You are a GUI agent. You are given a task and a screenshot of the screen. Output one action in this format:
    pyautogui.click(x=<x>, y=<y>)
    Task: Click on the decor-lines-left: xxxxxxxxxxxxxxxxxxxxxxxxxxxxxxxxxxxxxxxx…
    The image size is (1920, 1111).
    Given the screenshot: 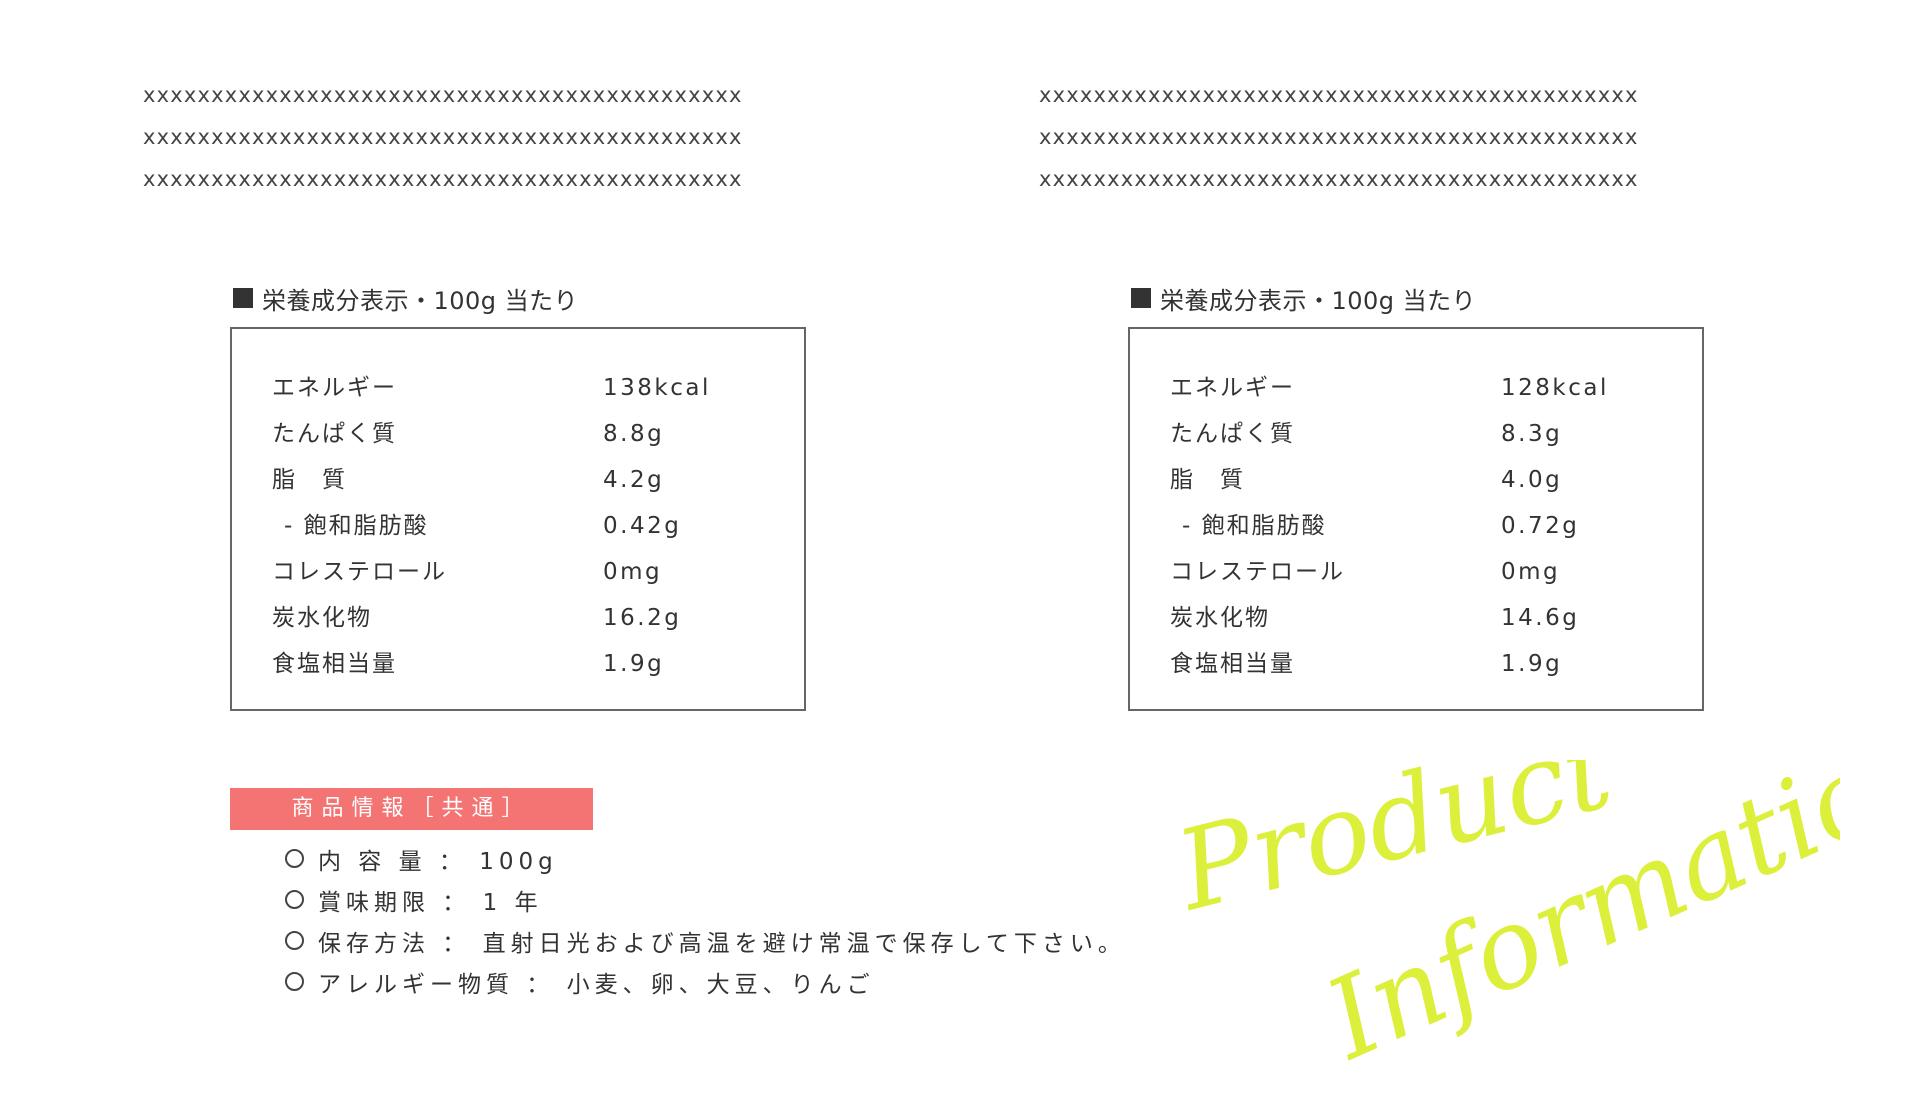 What is the action you would take?
    pyautogui.click(x=523, y=137)
    